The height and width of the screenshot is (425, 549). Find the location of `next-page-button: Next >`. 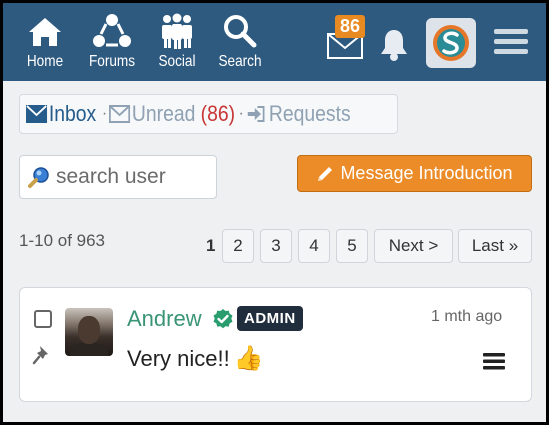

next-page-button: Next > is located at coordinates (413, 246).